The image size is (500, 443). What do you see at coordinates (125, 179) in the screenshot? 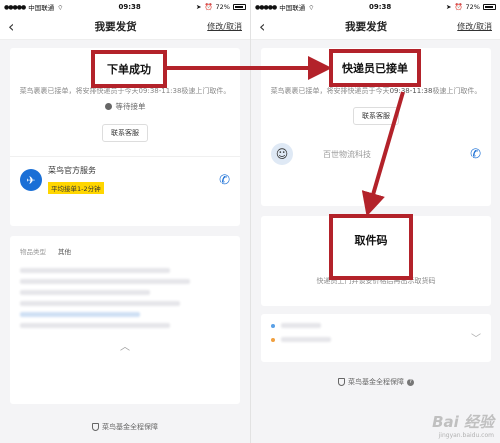
I see `service-row: ✈ 菜鸟官方服务 平均接单1-2分钟 ✆` at bounding box center [125, 179].